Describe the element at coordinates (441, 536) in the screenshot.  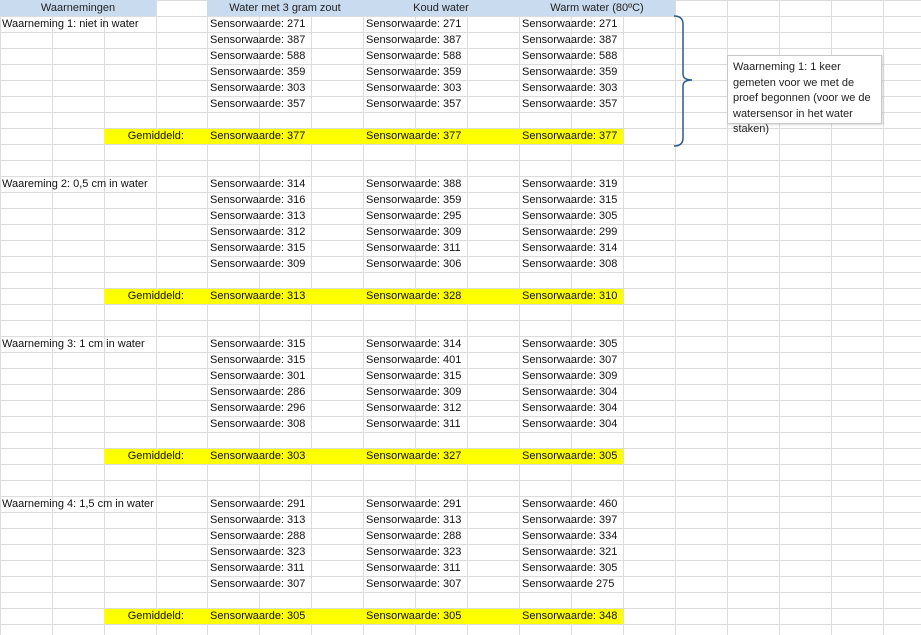
I see `value-cell-koud: Sensorwaarde: 288` at that location.